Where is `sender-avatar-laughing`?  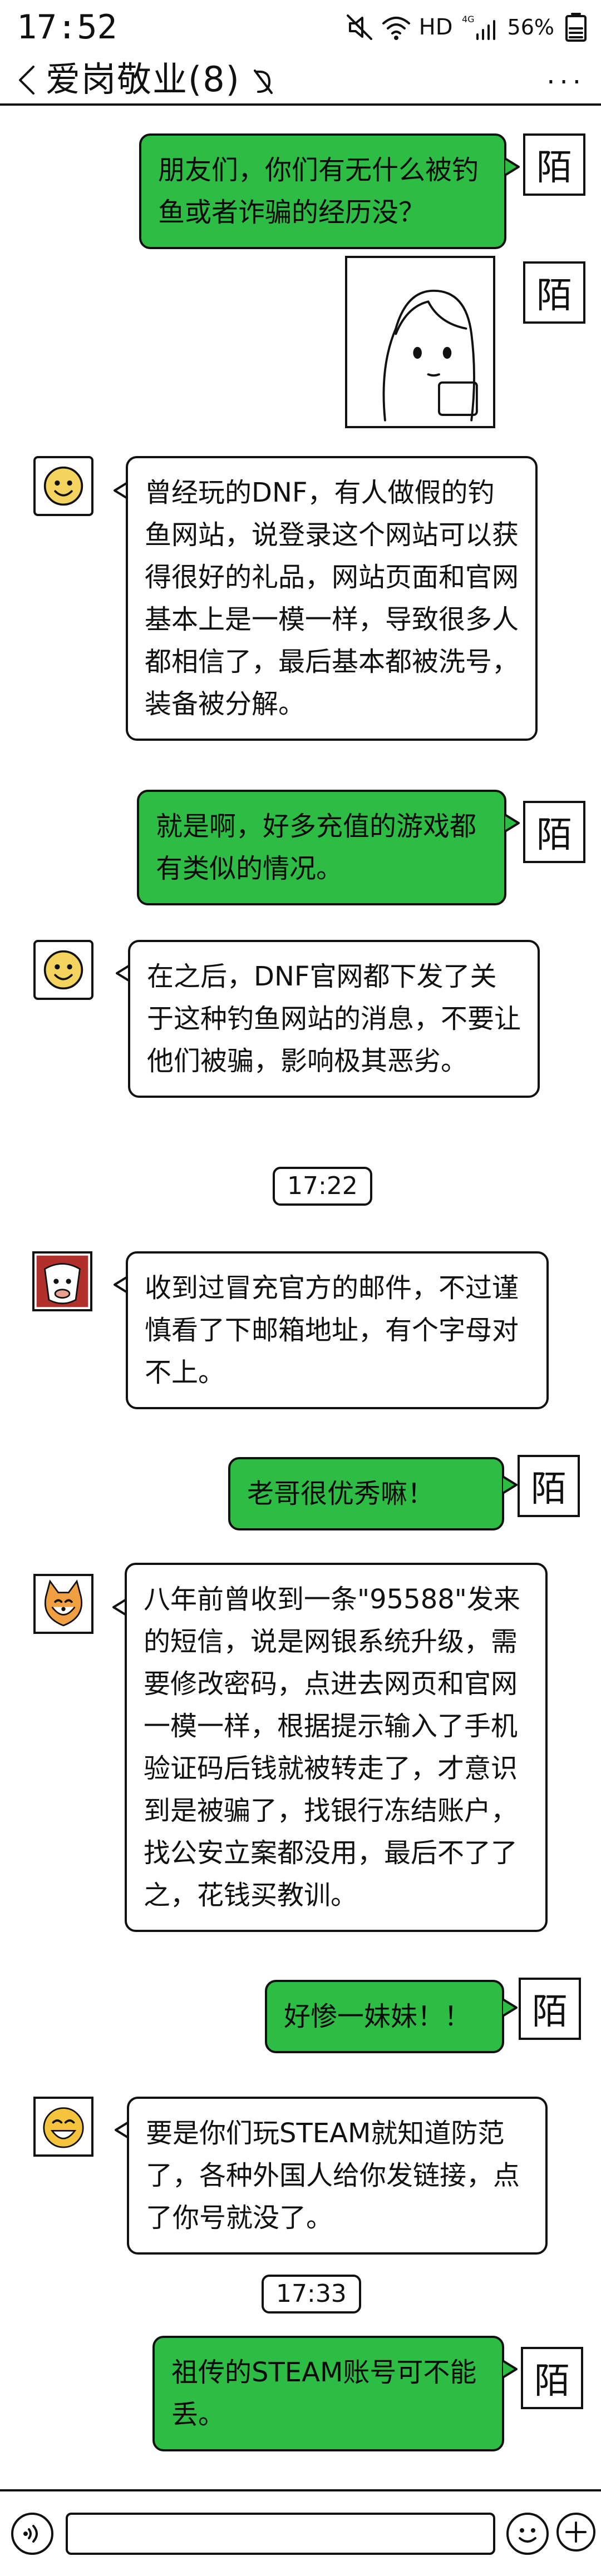 sender-avatar-laughing is located at coordinates (63, 2127).